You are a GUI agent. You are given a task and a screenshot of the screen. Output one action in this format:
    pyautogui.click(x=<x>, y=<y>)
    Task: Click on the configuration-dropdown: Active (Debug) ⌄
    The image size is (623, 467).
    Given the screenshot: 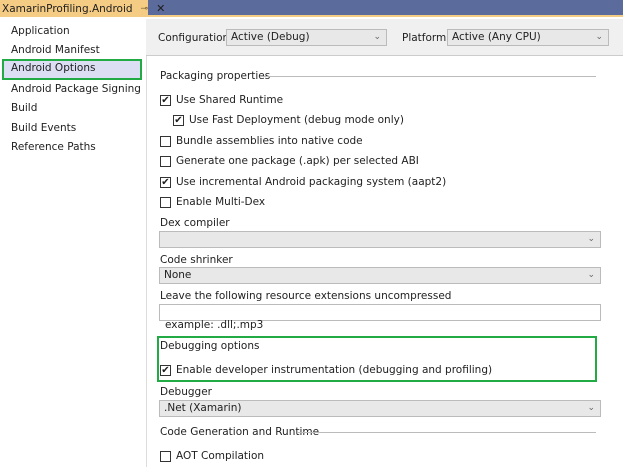 What is the action you would take?
    pyautogui.click(x=306, y=37)
    